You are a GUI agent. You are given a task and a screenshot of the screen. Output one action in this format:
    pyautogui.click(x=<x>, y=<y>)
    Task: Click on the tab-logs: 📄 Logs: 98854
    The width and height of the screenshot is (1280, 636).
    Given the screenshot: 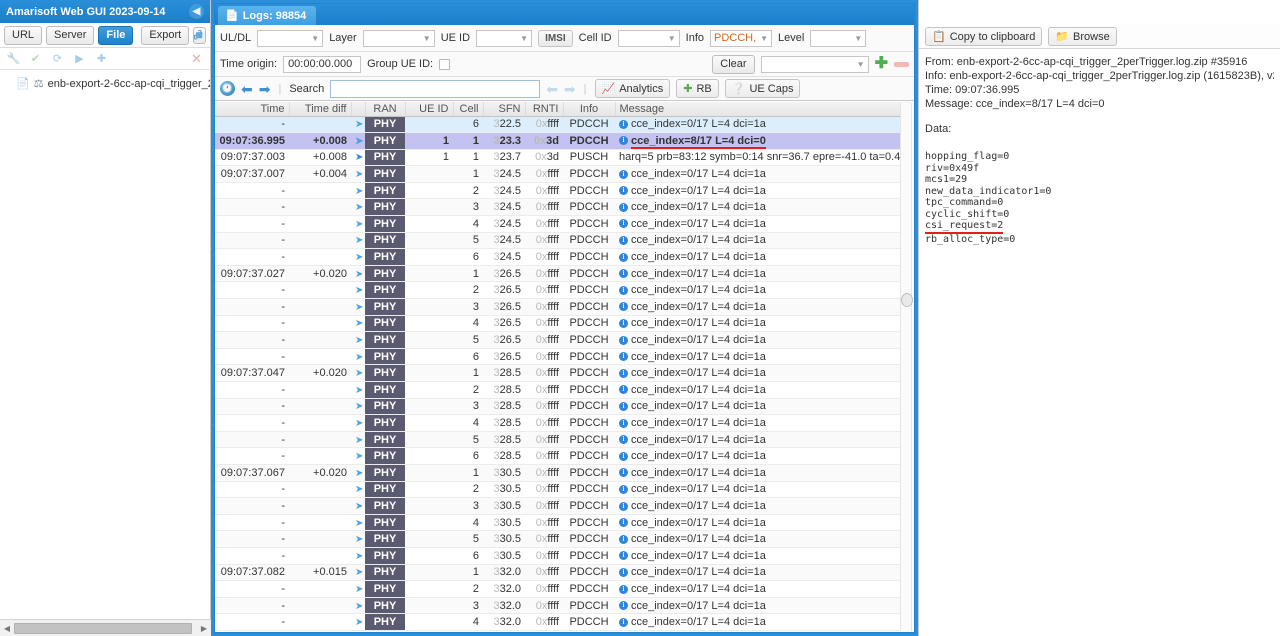 What is the action you would take?
    pyautogui.click(x=267, y=15)
    